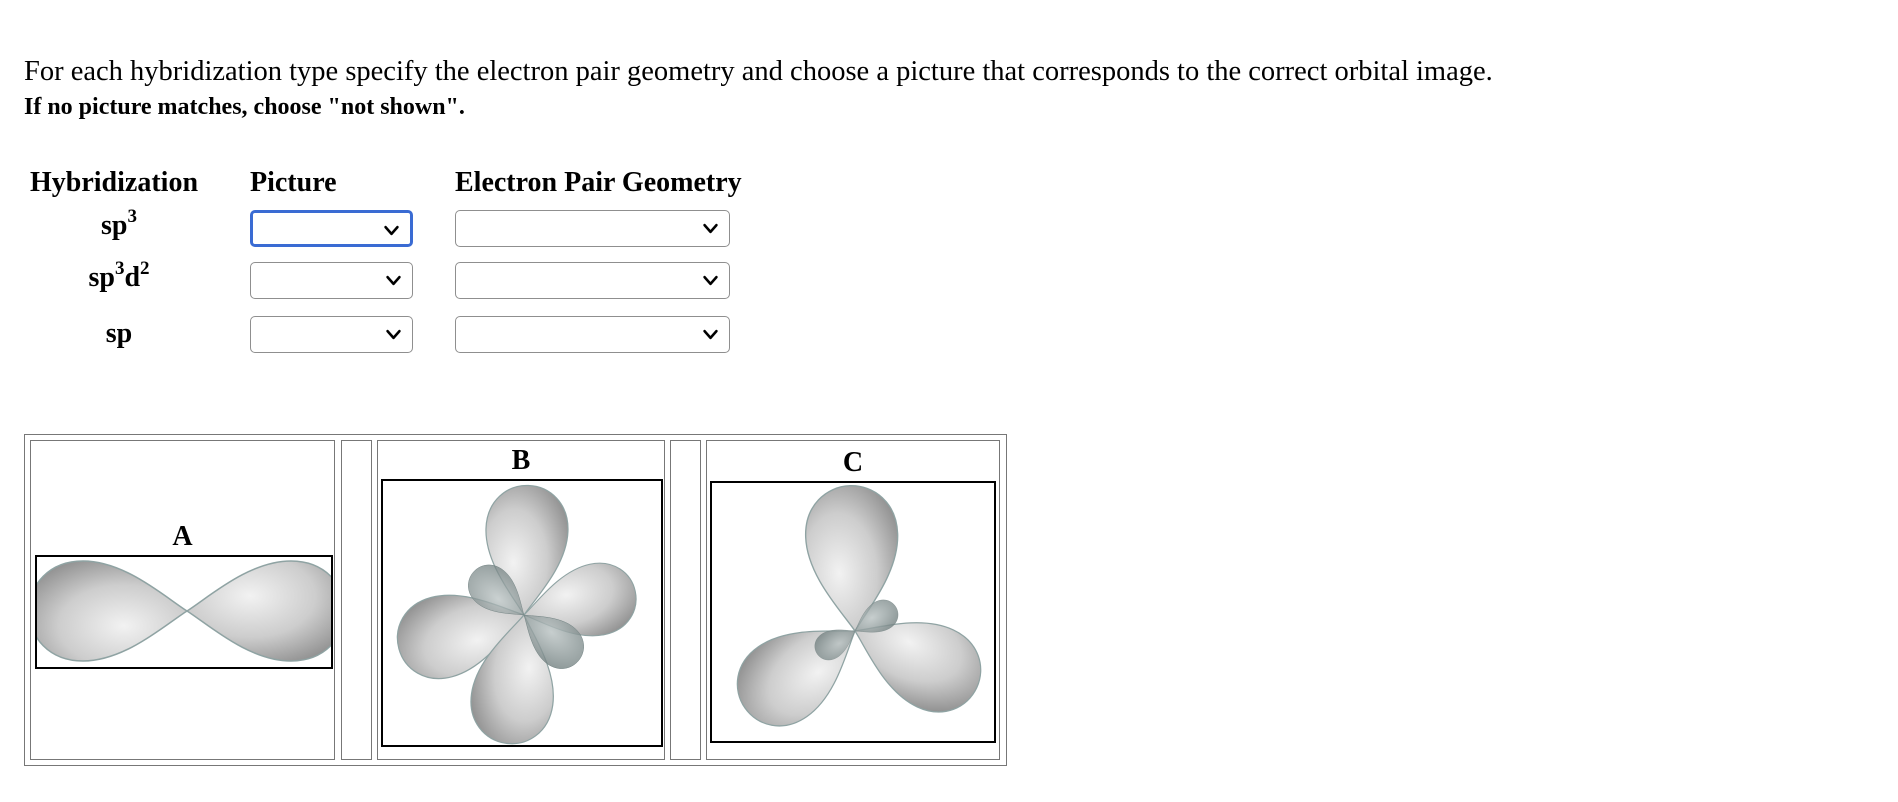 The width and height of the screenshot is (1898, 802). Describe the element at coordinates (182, 536) in the screenshot. I see `image-label-a: A` at that location.